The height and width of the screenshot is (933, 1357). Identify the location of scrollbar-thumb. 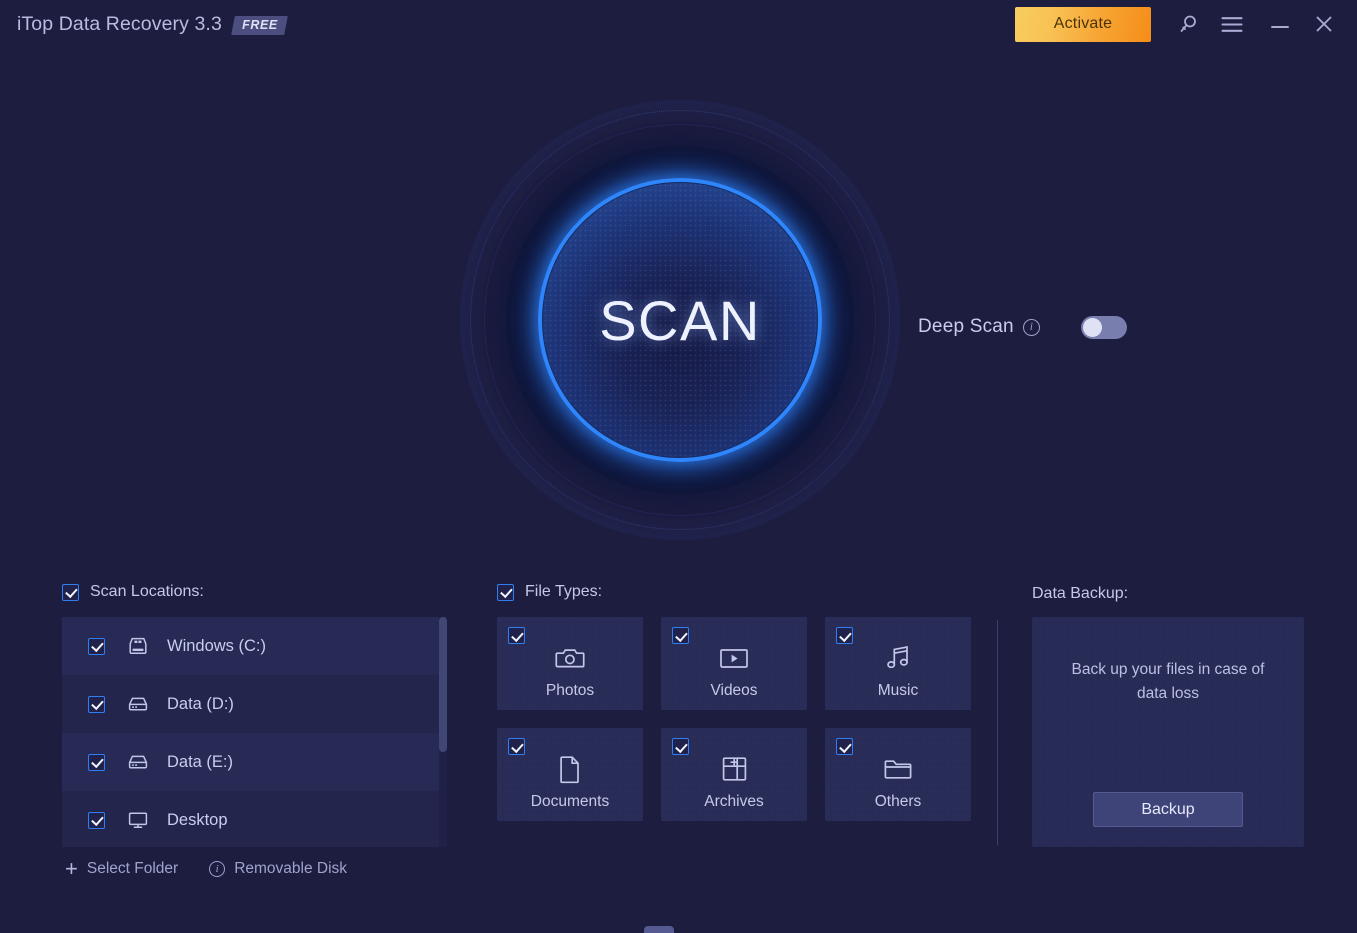
(443, 684).